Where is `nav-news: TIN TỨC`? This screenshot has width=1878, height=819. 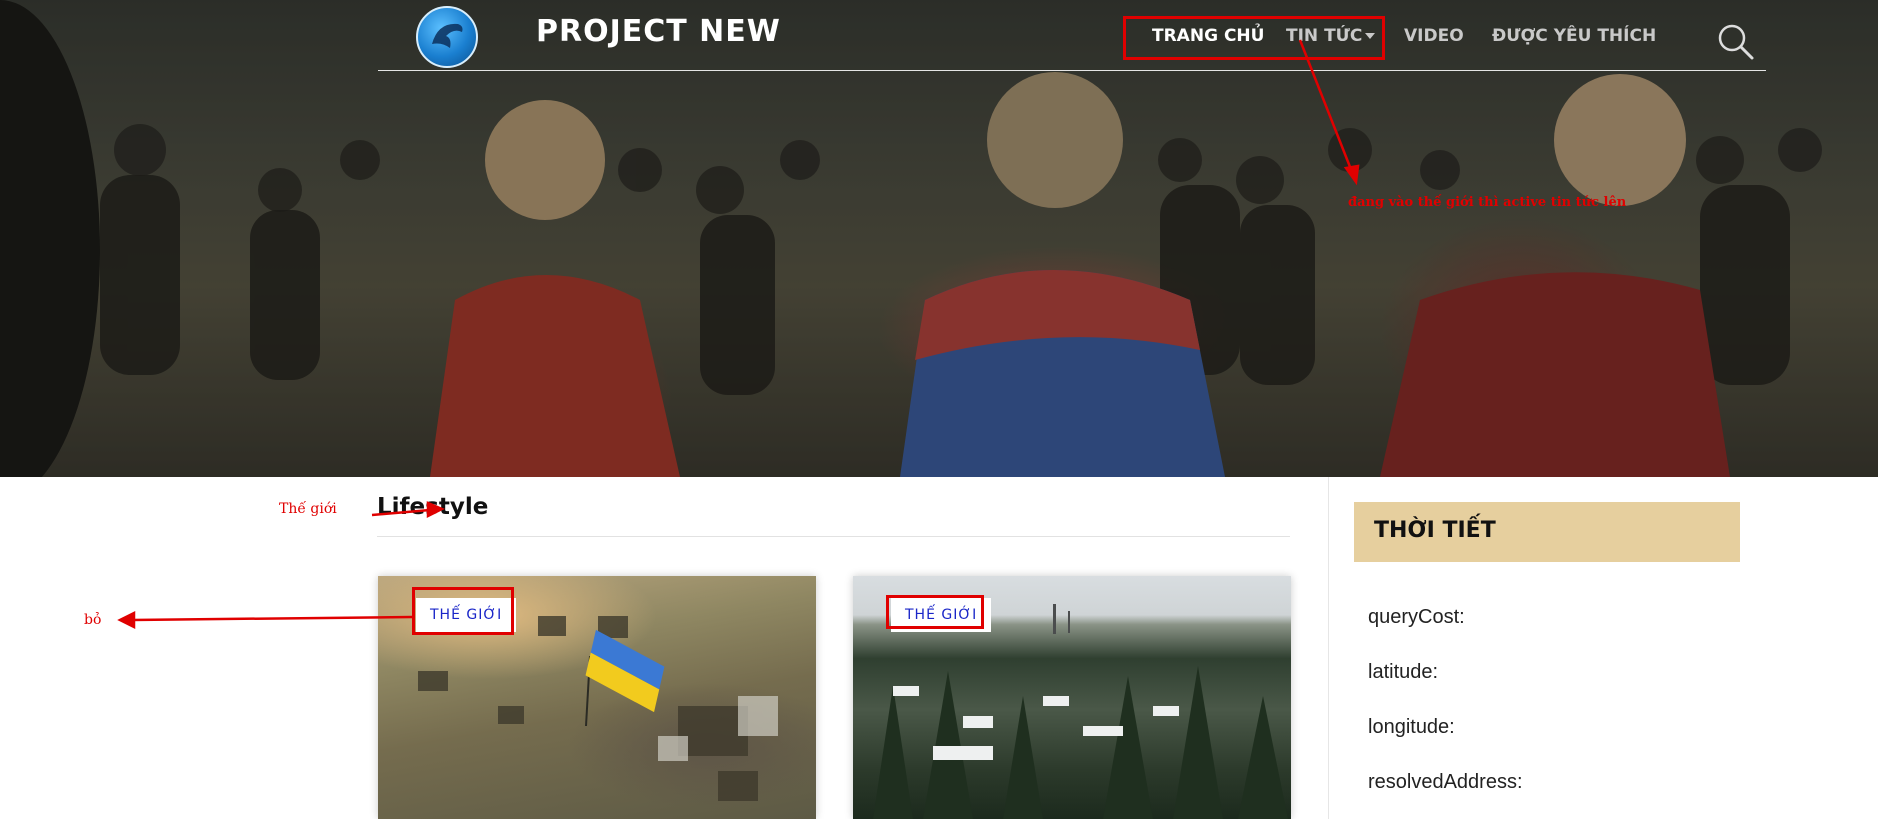 nav-news: TIN TỨC is located at coordinates (1331, 36).